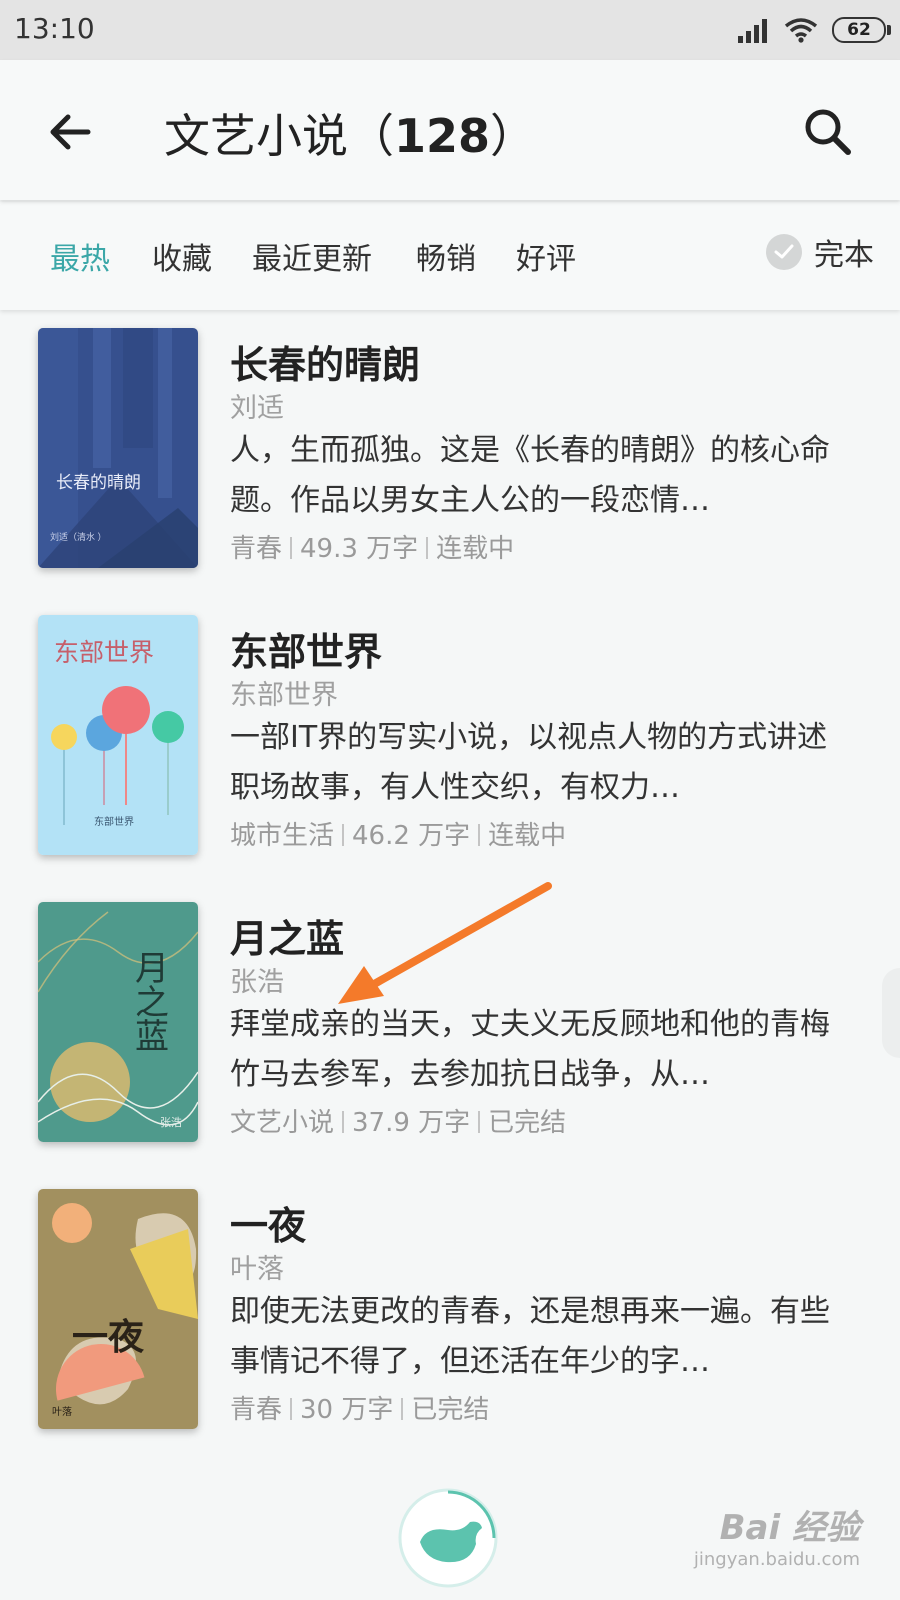 The height and width of the screenshot is (1600, 900). What do you see at coordinates (891, 1013) in the screenshot?
I see `side-drawer-handle` at bounding box center [891, 1013].